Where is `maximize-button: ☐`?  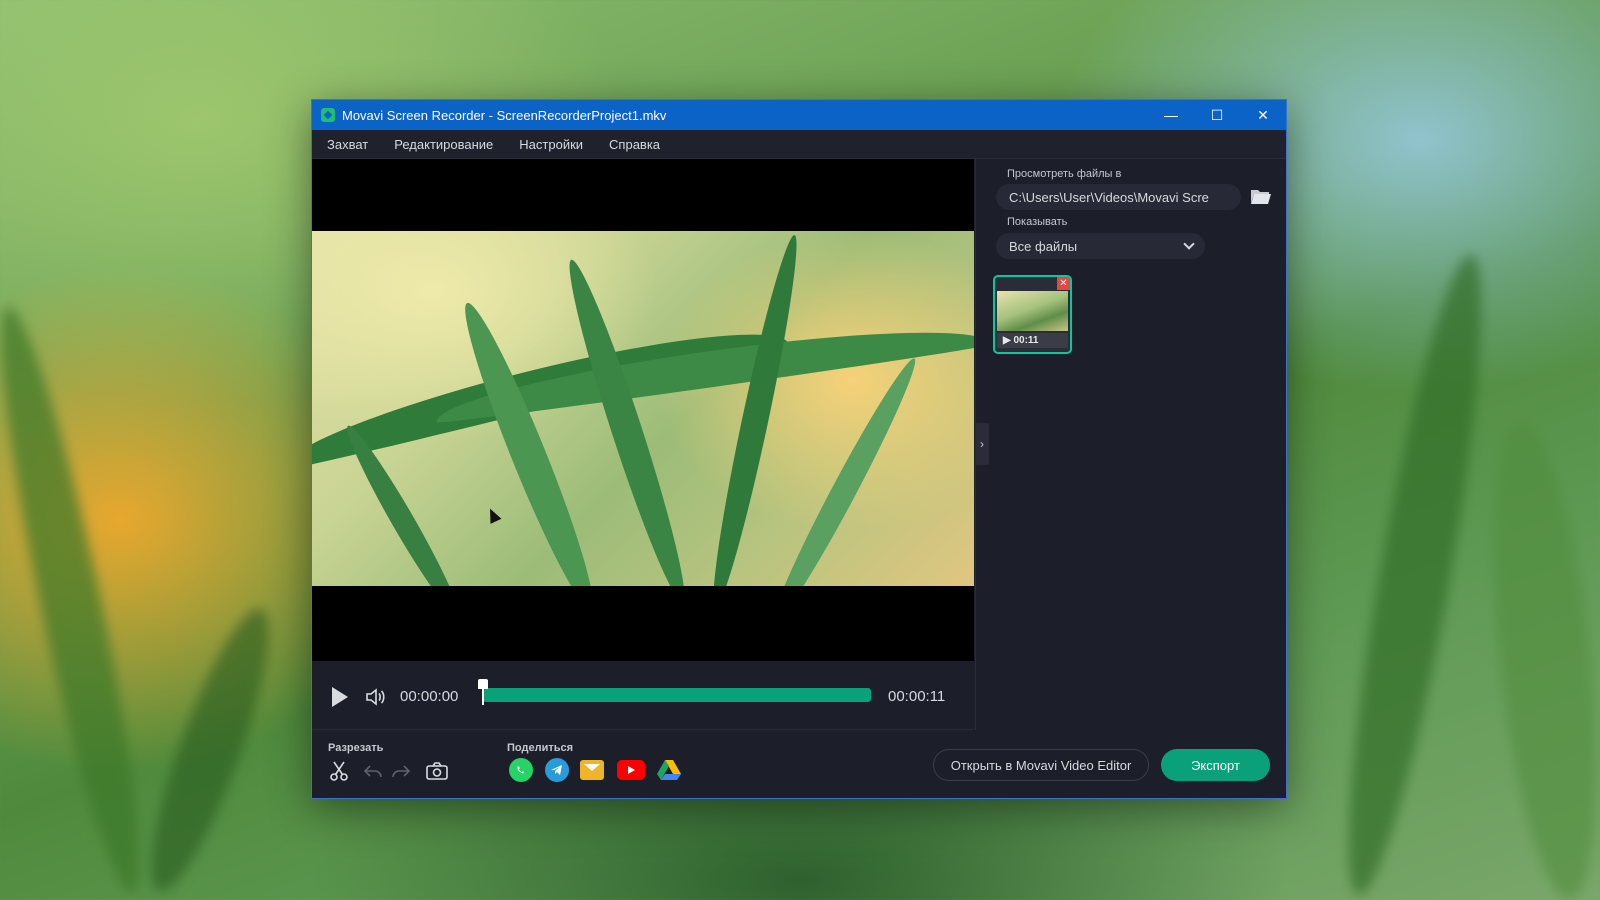 maximize-button: ☐ is located at coordinates (1217, 115).